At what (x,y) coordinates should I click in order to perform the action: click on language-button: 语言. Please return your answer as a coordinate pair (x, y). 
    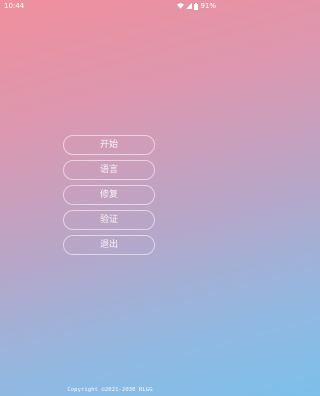
    Looking at the image, I should click on (109, 170).